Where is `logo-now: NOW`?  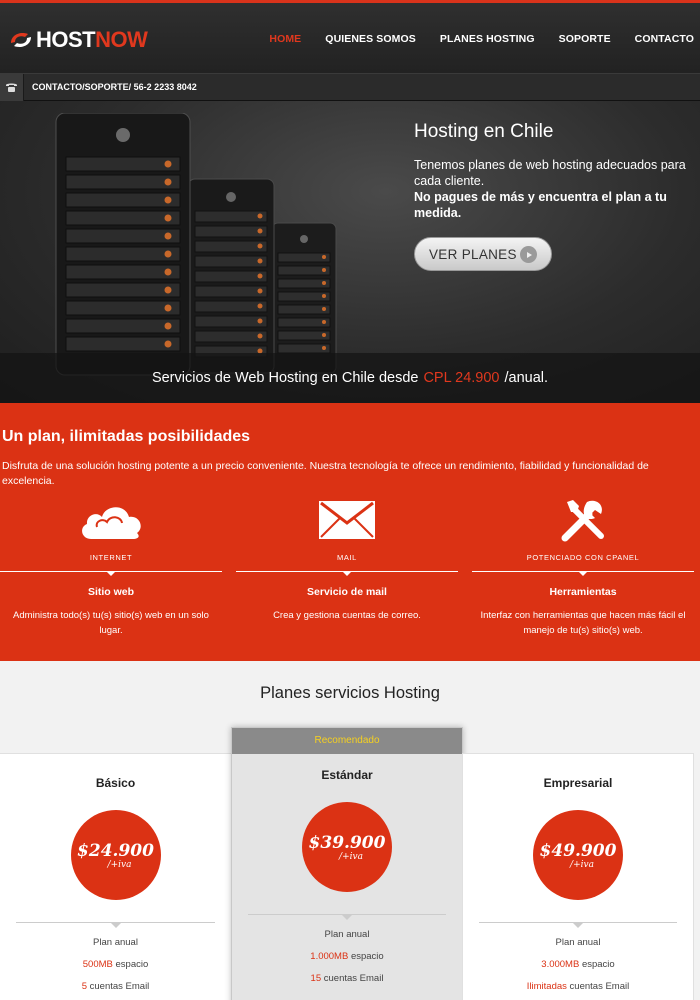 logo-now: NOW is located at coordinates (121, 39).